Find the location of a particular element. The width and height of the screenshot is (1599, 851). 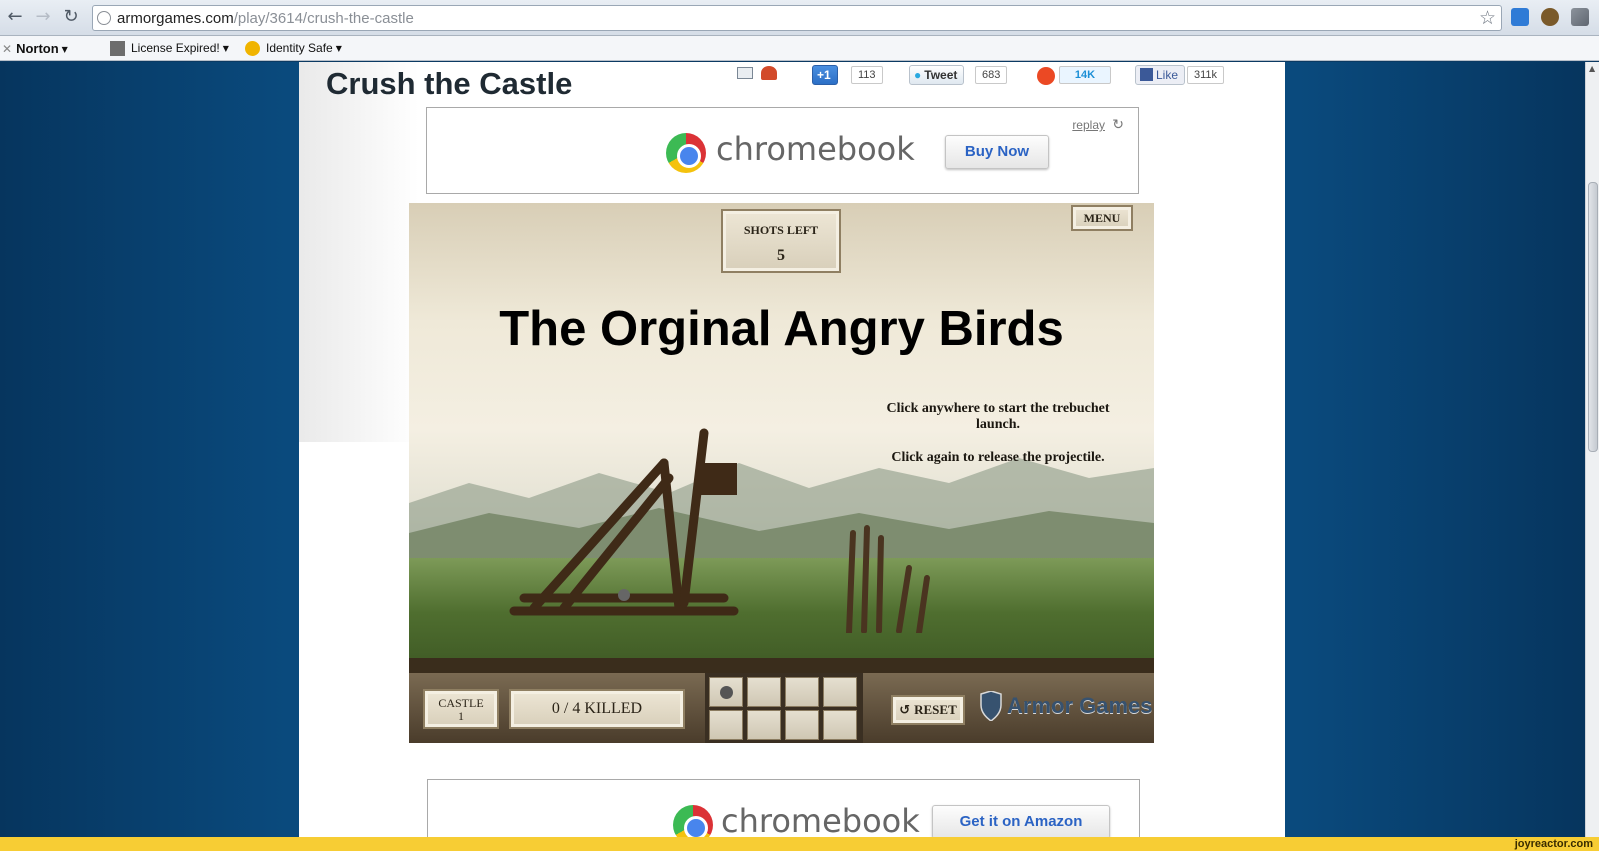

armor-games-logo: Armor Games is located at coordinates (1066, 706).